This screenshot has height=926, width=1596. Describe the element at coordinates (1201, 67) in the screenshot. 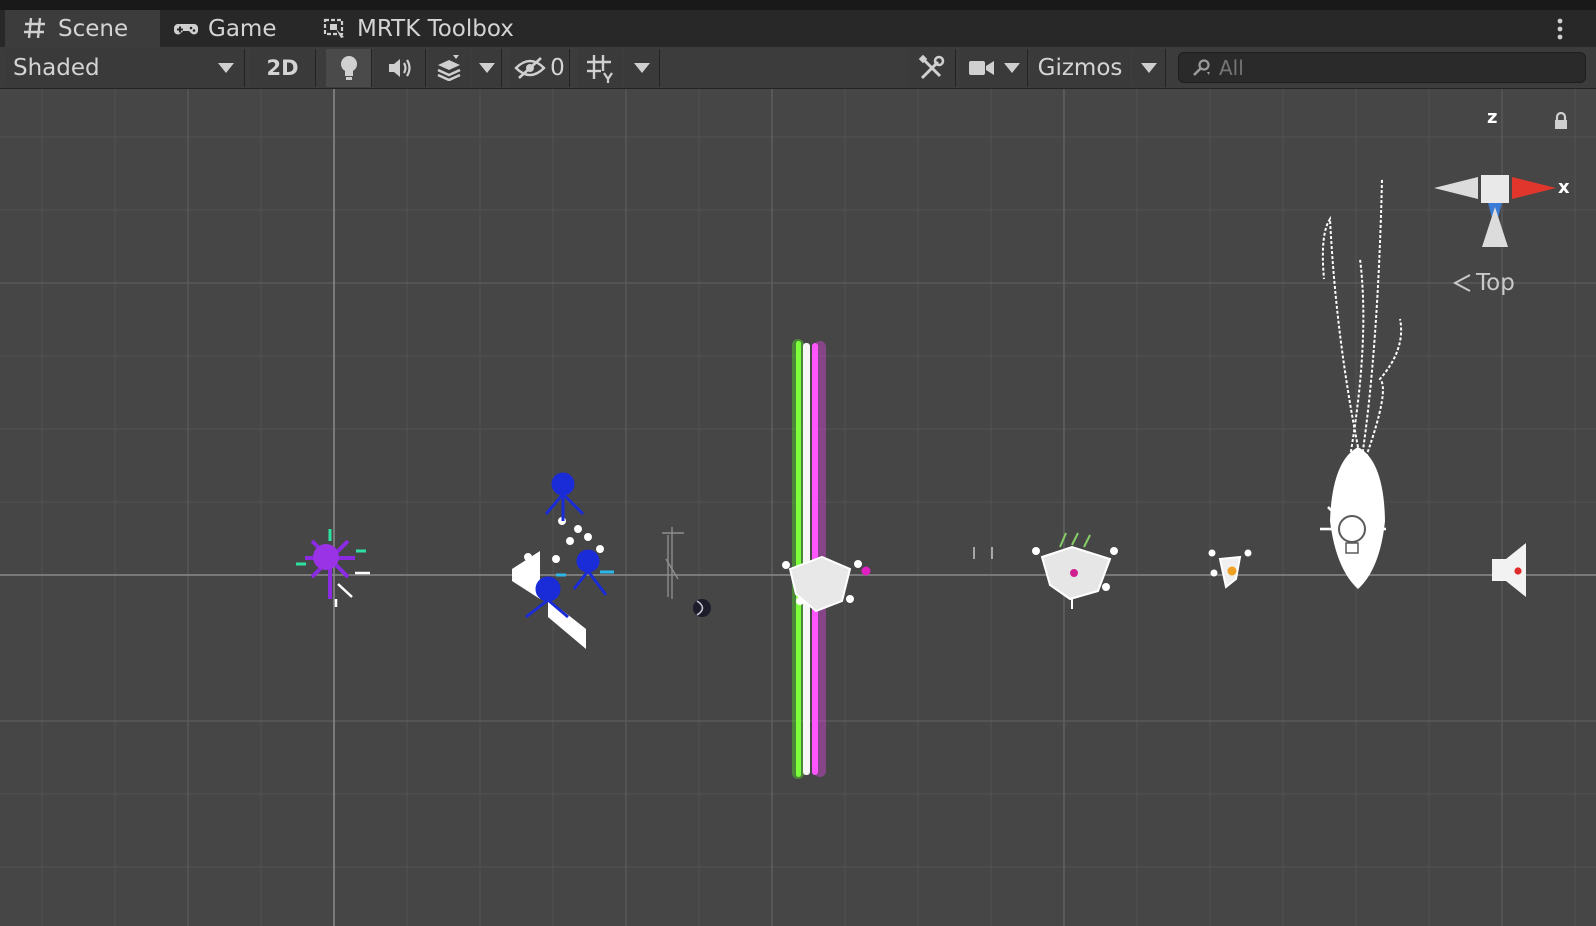

I see `search-icon` at that location.